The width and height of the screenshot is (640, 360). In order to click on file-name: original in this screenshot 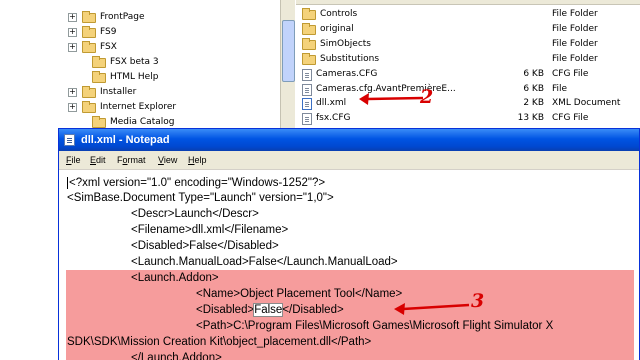, I will do `click(337, 29)`.